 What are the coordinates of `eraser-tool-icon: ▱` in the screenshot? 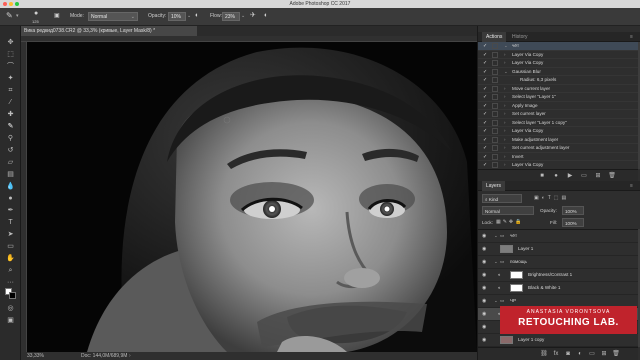 It's located at (10, 162).